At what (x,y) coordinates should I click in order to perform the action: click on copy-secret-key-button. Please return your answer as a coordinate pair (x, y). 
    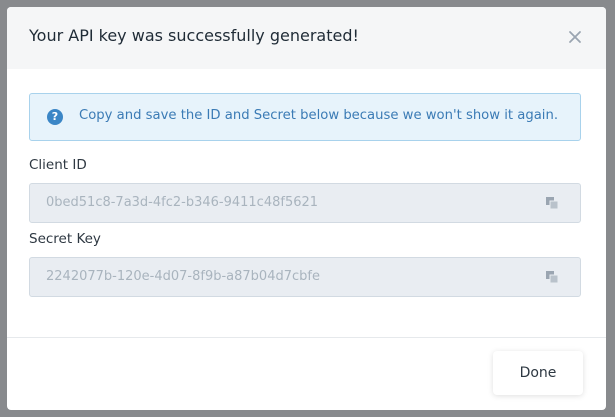
    Looking at the image, I should click on (552, 277).